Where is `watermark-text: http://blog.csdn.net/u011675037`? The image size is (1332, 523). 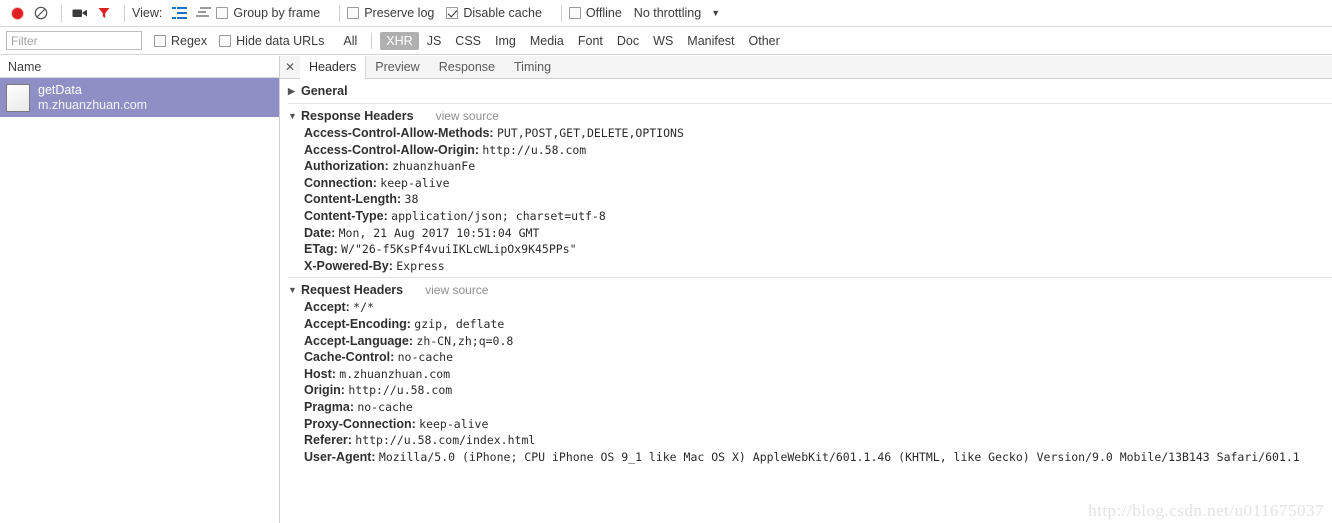
watermark-text: http://blog.csdn.net/u011675037 is located at coordinates (1206, 510).